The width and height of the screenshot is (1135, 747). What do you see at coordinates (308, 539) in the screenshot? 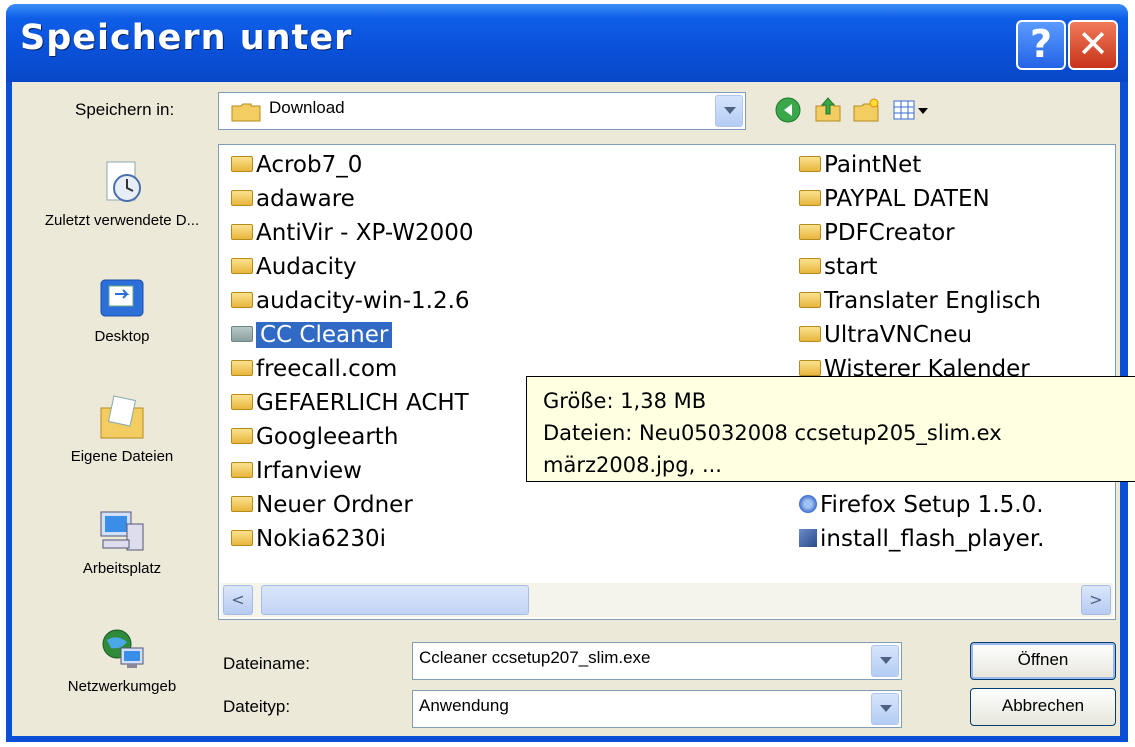
I see `list-item: Nokia6230i` at bounding box center [308, 539].